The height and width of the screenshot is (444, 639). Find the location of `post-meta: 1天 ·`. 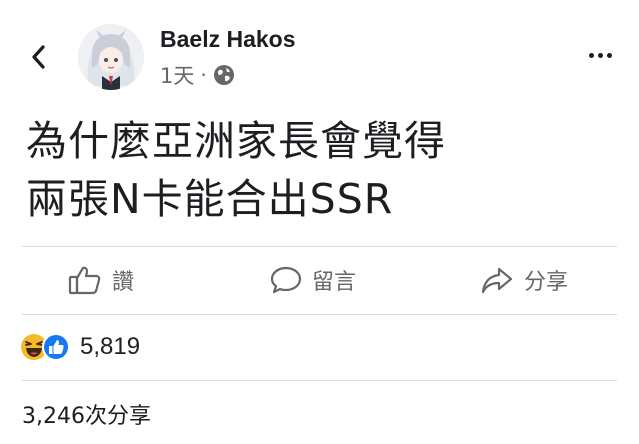

post-meta: 1天 · is located at coordinates (197, 75).